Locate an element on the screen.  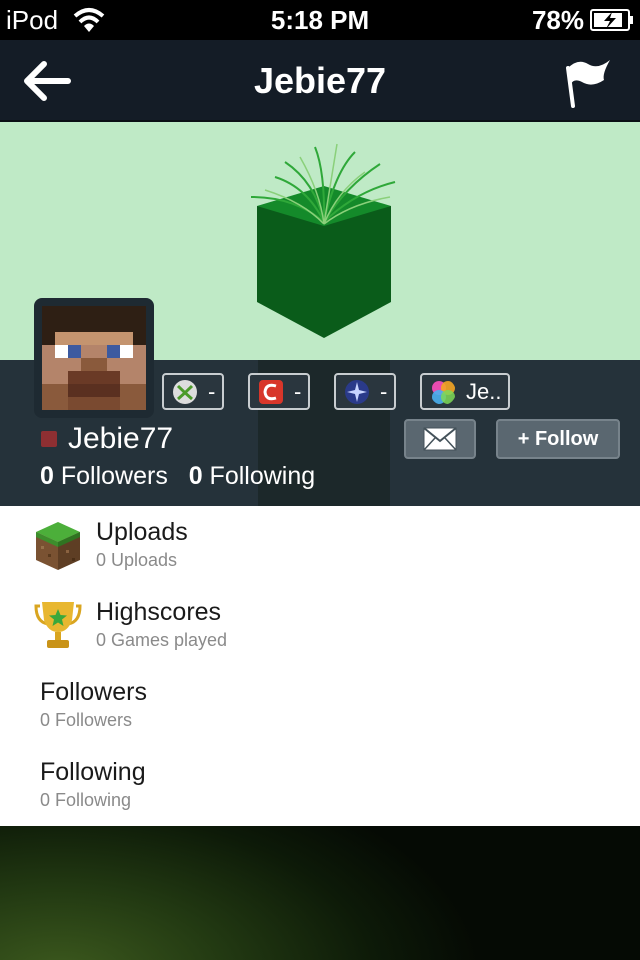
game-center-red-badge: - is located at coordinates (279, 391).